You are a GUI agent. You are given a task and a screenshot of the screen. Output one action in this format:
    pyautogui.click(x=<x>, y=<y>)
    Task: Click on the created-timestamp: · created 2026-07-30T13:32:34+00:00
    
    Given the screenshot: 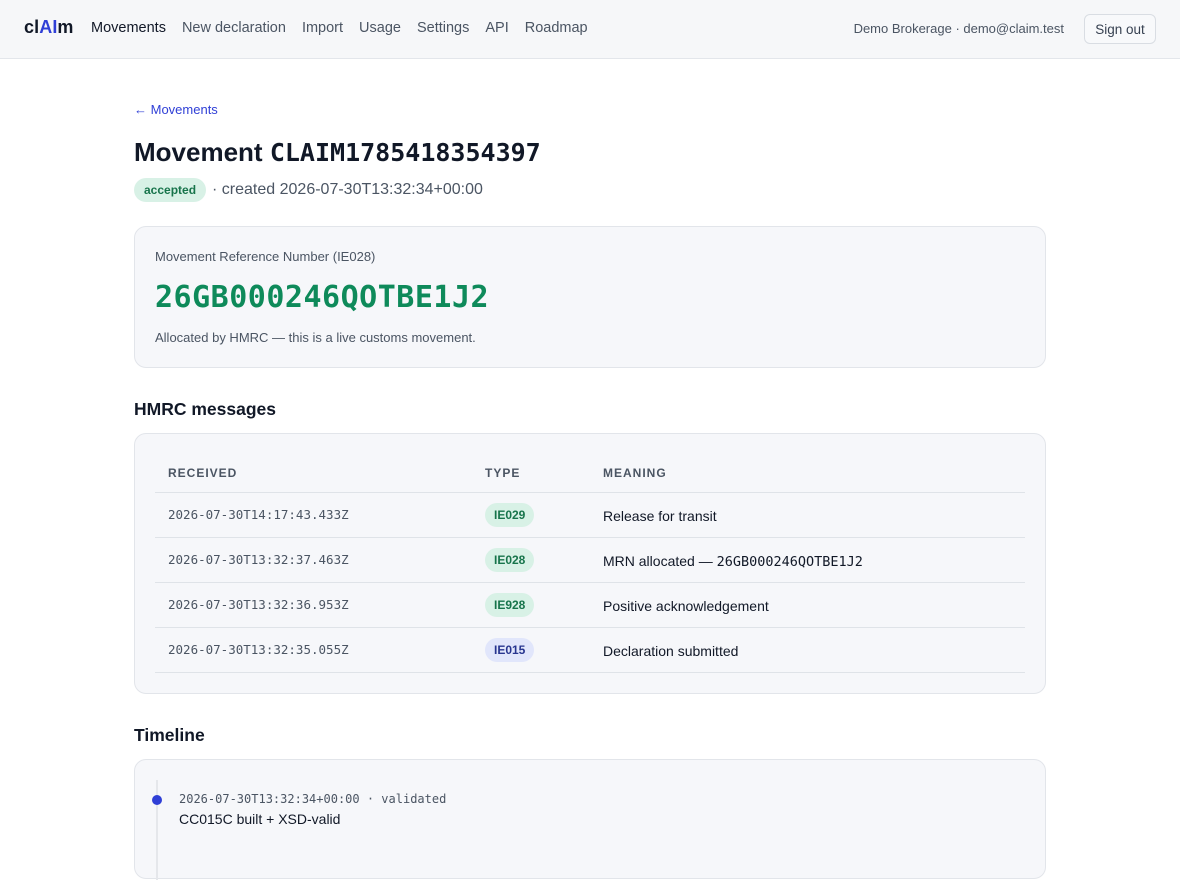 What is the action you would take?
    pyautogui.click(x=347, y=189)
    